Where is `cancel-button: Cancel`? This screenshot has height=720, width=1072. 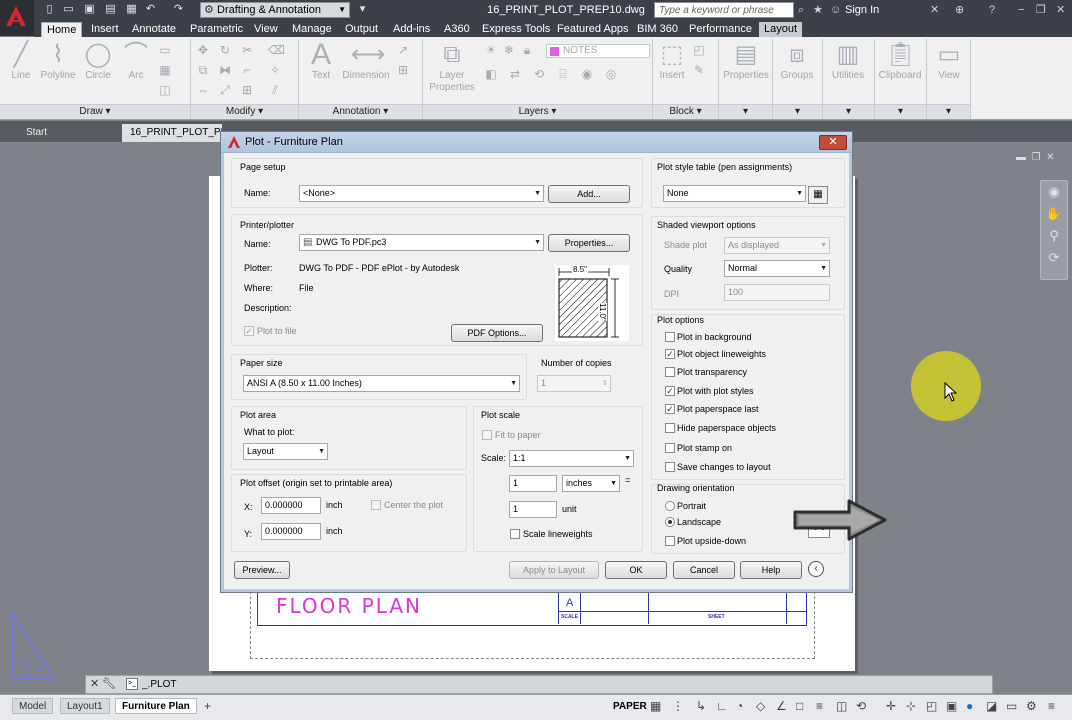
cancel-button: Cancel is located at coordinates (704, 570).